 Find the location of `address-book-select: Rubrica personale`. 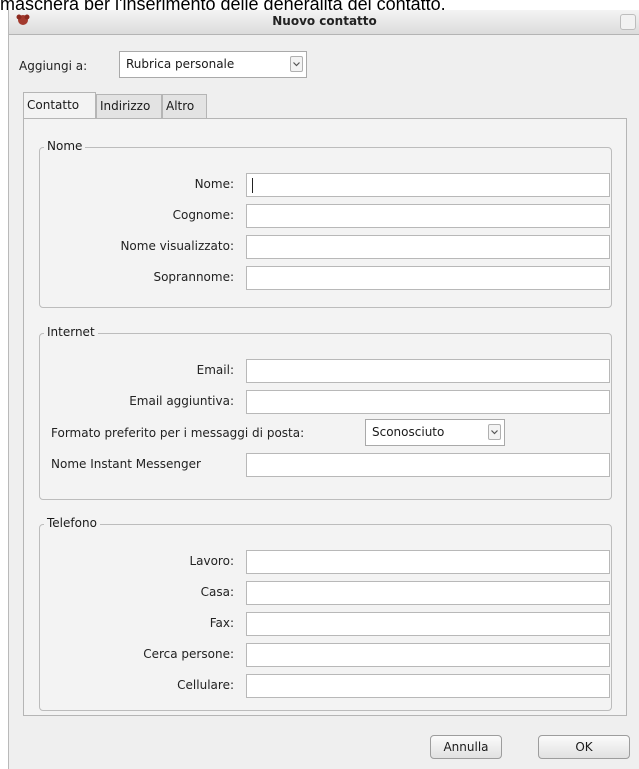

address-book-select: Rubrica personale is located at coordinates (213, 64).